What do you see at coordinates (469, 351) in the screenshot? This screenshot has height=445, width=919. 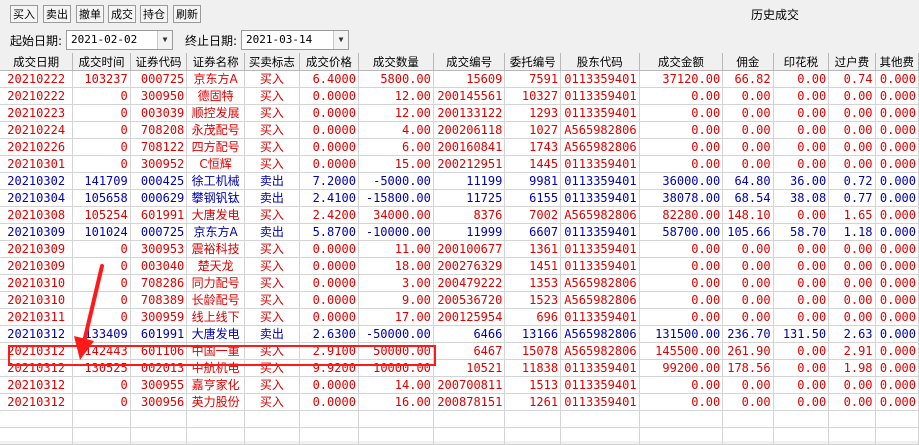 I see `table-cell: 6467` at bounding box center [469, 351].